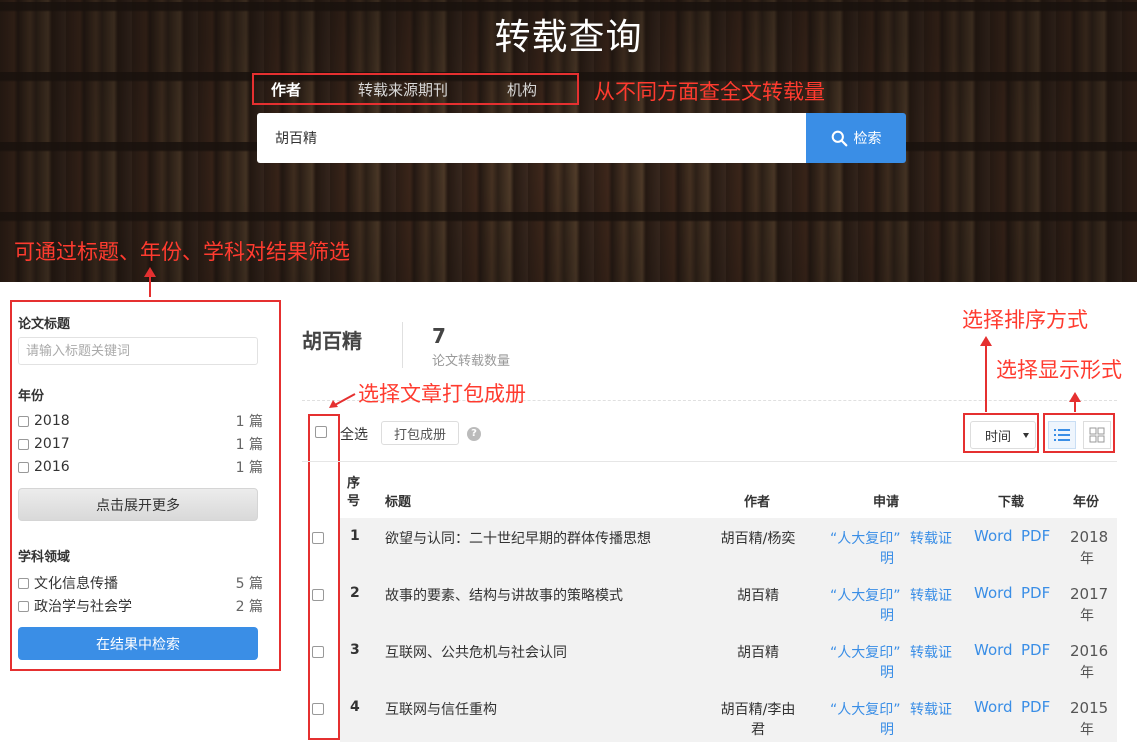 The width and height of the screenshot is (1137, 742). What do you see at coordinates (867, 139) in the screenshot?
I see `search-button-label: 检索` at bounding box center [867, 139].